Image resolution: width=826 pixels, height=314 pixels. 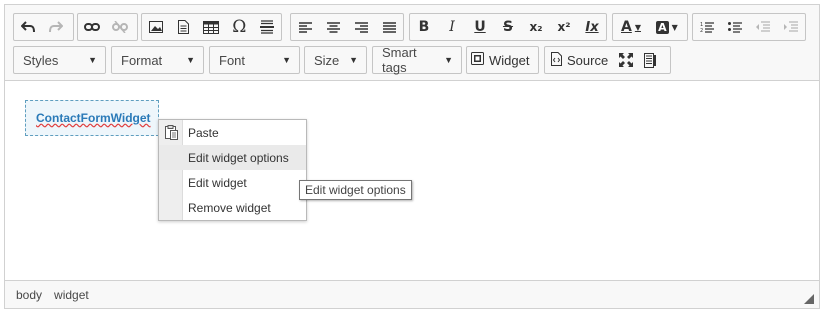 I want to click on show-blocks-icon, so click(x=650, y=60).